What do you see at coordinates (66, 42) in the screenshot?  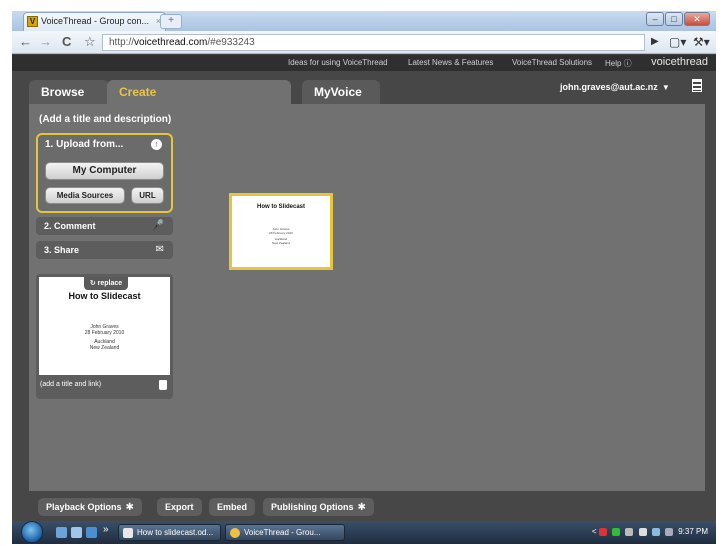 I see `reload-icon: C` at bounding box center [66, 42].